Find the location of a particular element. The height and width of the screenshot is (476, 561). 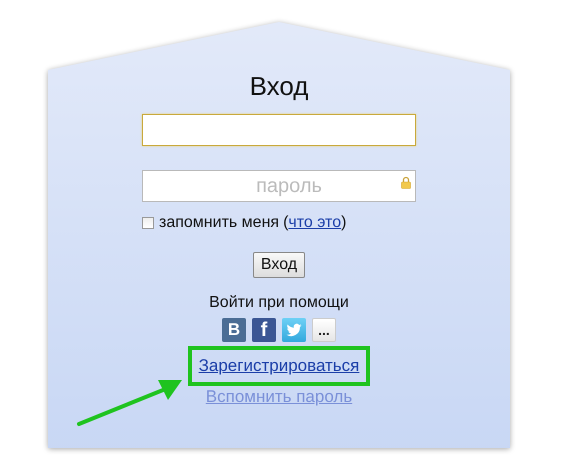

password-field: пароль is located at coordinates (279, 186).